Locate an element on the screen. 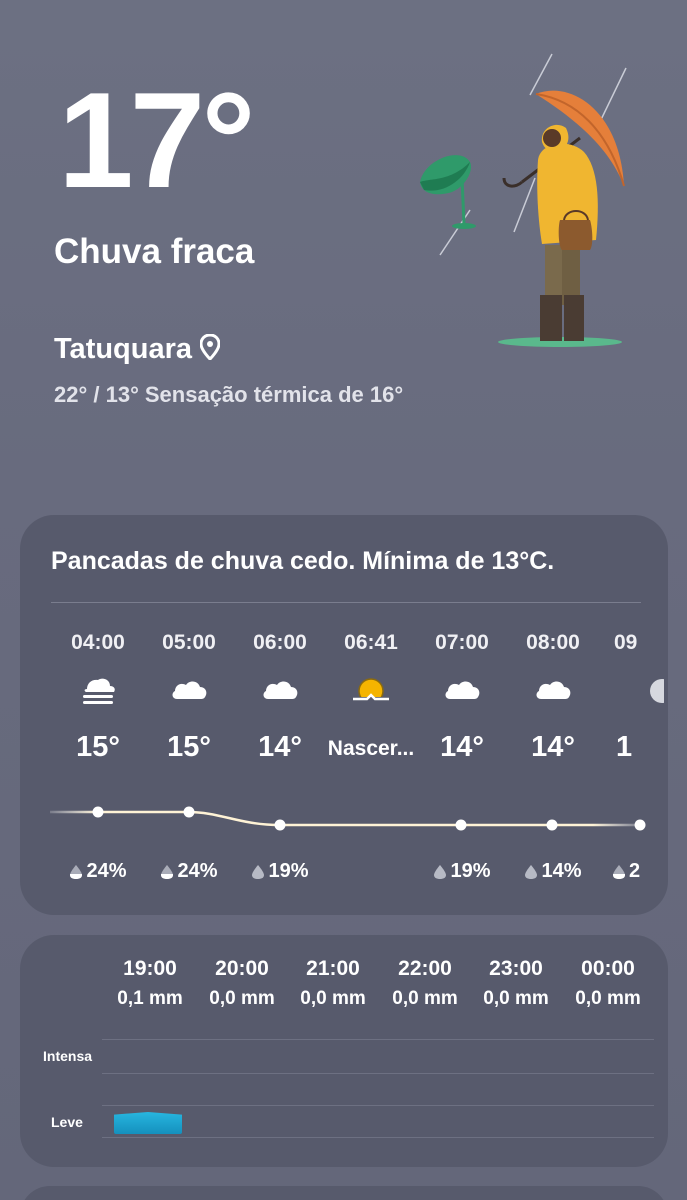 Image resolution: width=687 pixels, height=1200 pixels. rain-person-illustration is located at coordinates (523, 200).